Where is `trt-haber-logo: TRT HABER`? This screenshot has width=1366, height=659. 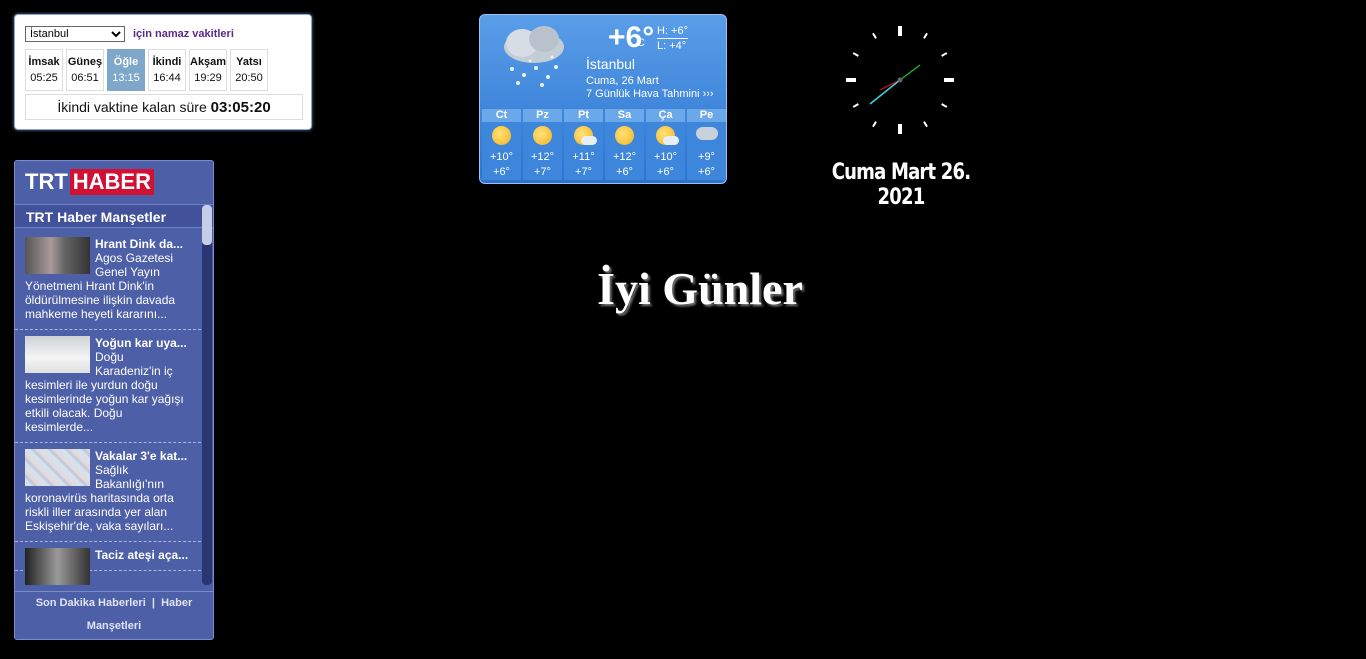 trt-haber-logo: TRT HABER is located at coordinates (88, 182).